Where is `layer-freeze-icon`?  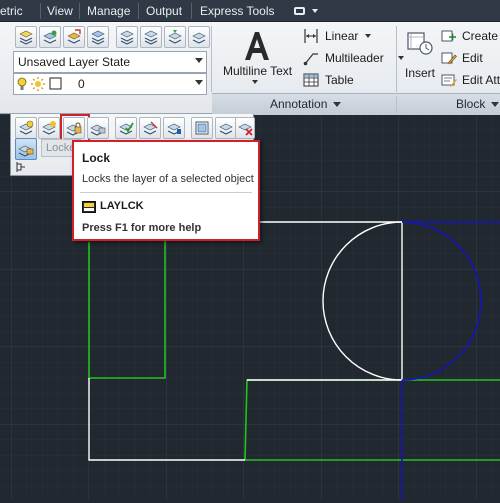 layer-freeze-icon is located at coordinates (49, 128).